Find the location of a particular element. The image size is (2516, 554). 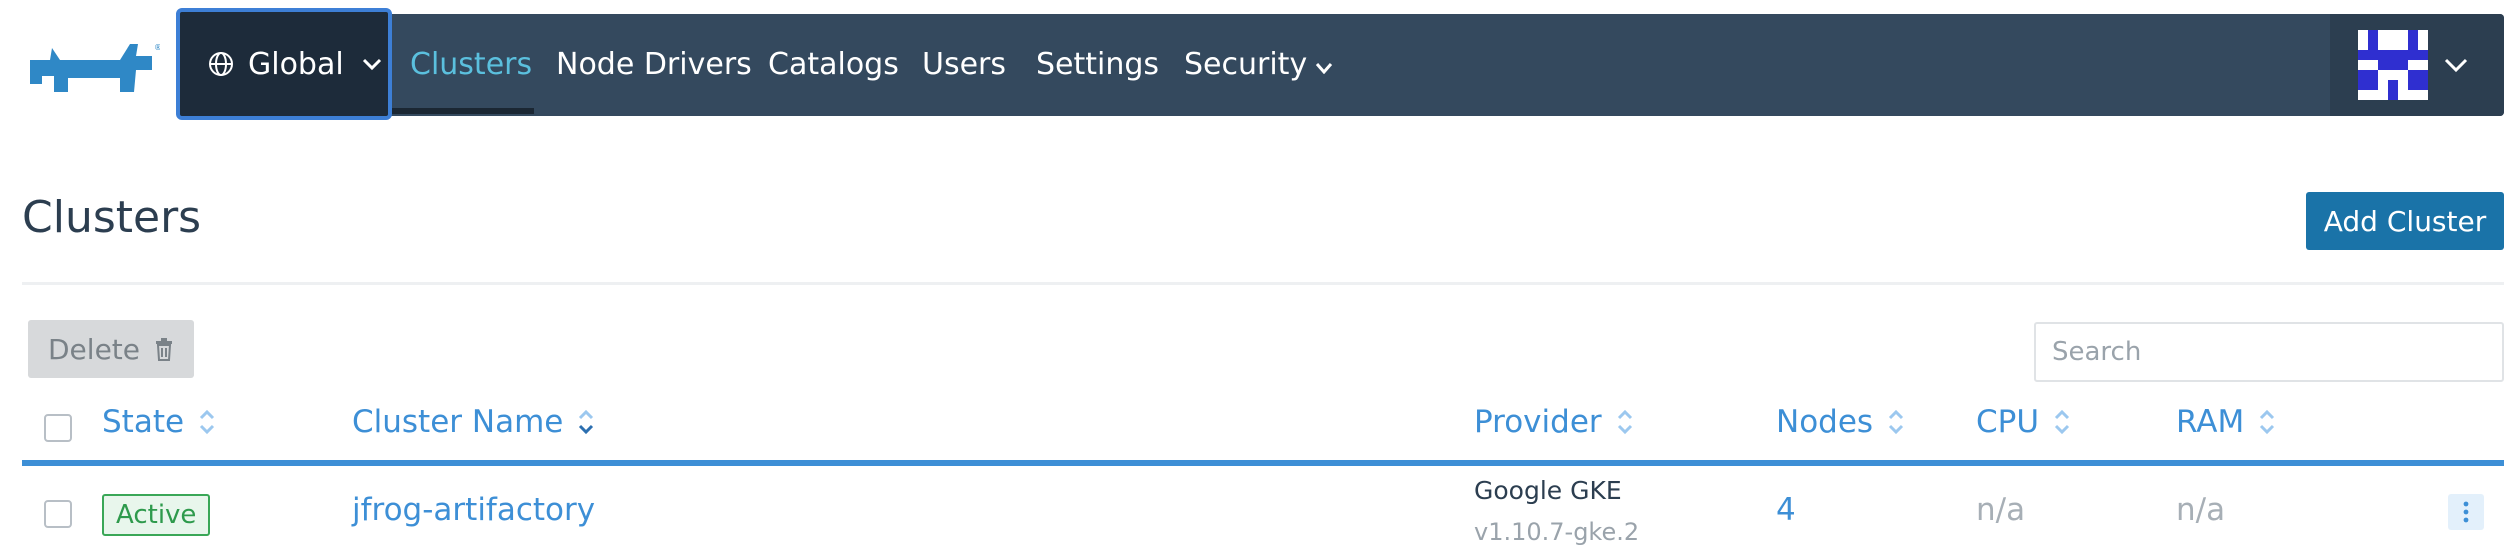

column-header-nodes: Nodes is located at coordinates (1840, 422).